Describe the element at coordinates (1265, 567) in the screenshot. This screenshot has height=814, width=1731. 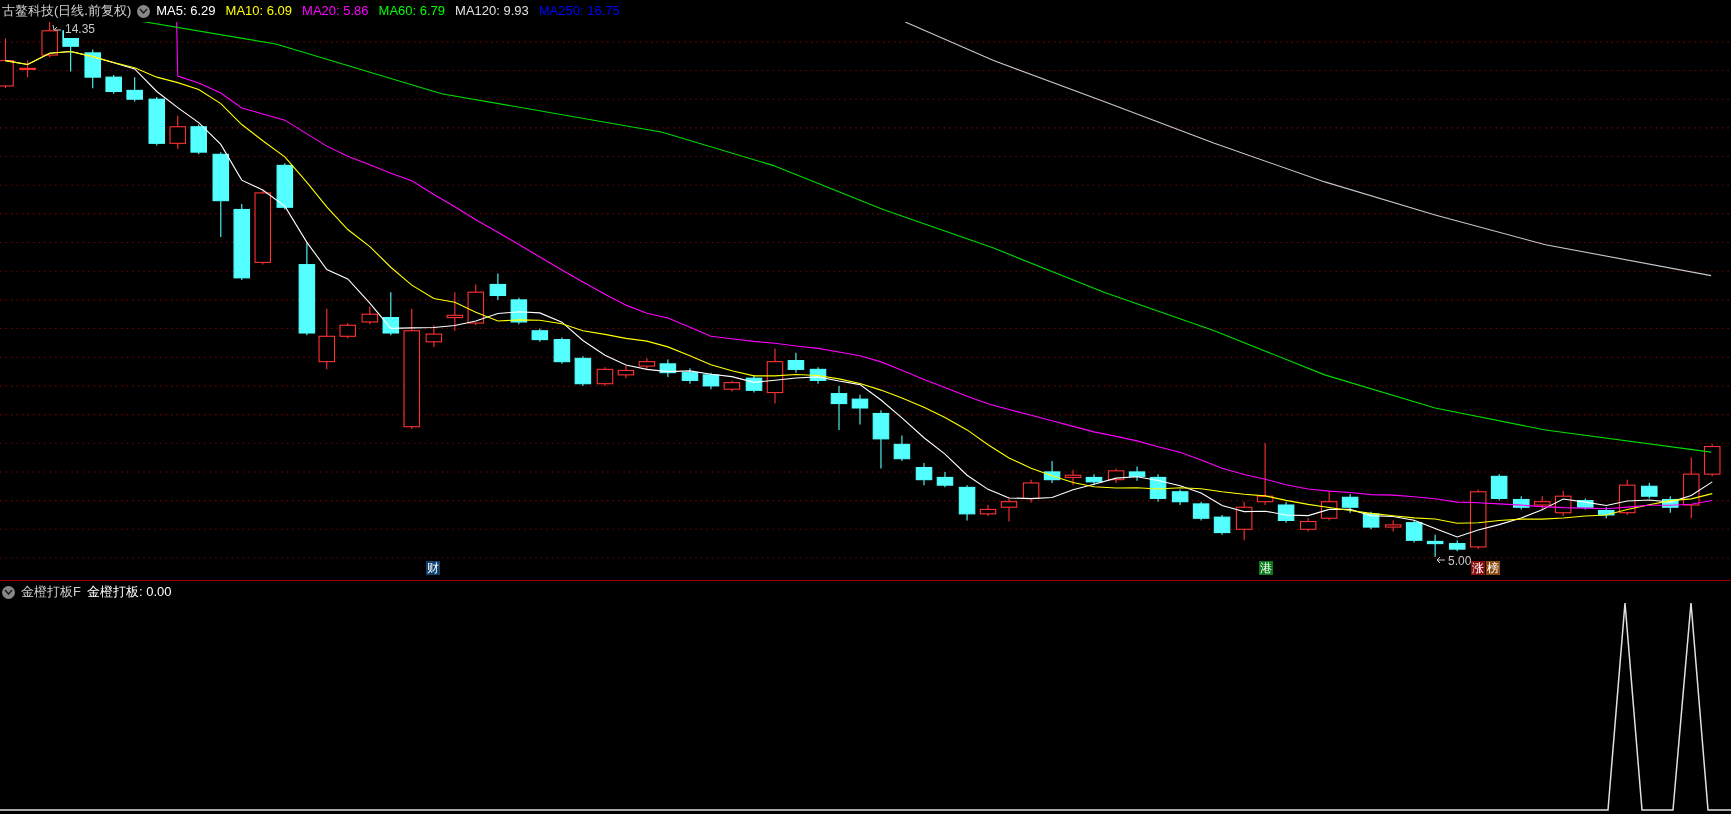
I see `event-marker: 港` at that location.